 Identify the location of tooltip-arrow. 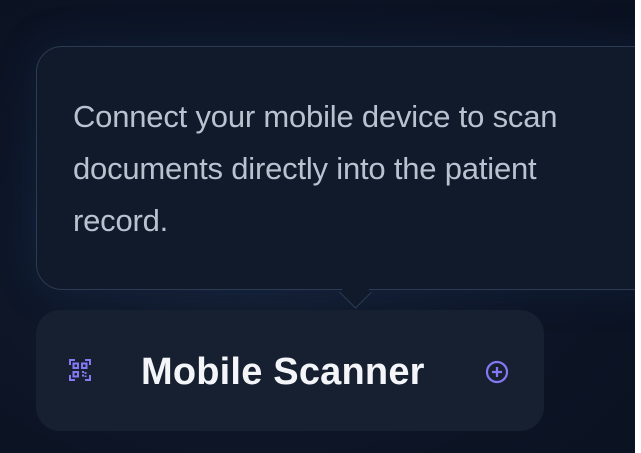
(355, 292).